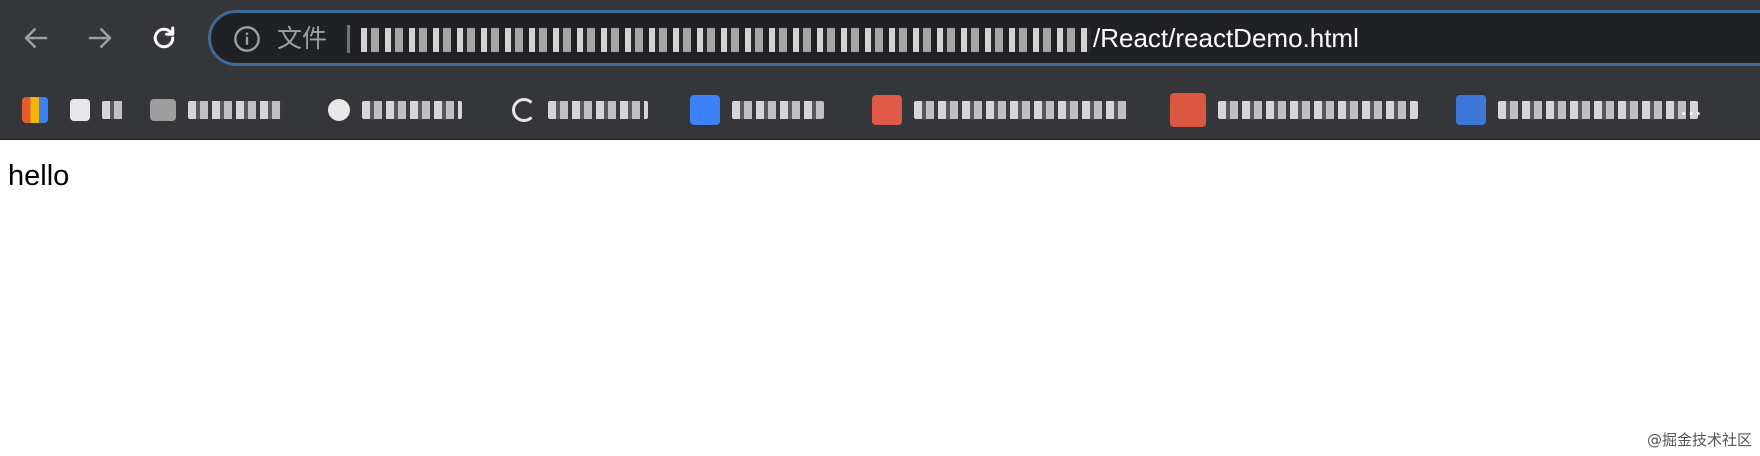  I want to click on reload-button, so click(164, 38).